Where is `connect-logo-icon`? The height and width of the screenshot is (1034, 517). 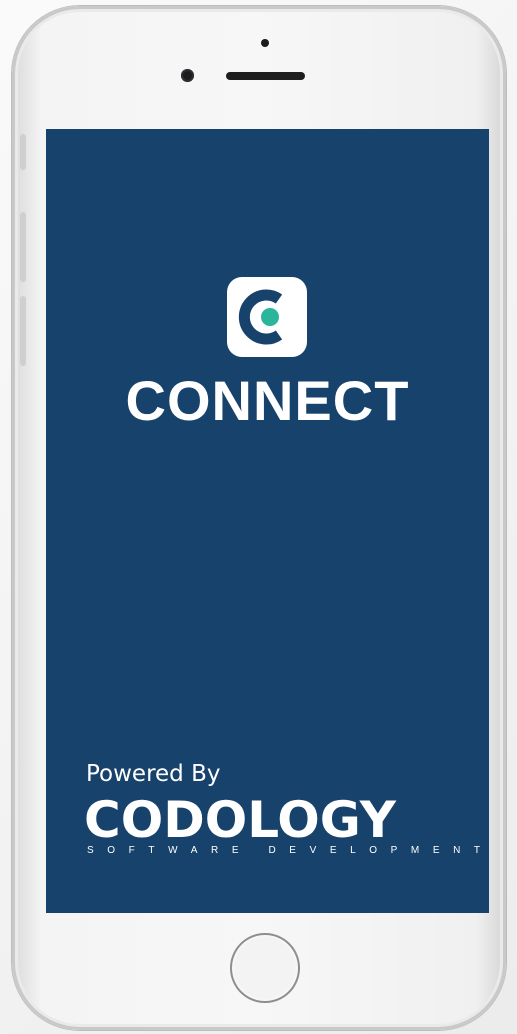
connect-logo-icon is located at coordinates (267, 317).